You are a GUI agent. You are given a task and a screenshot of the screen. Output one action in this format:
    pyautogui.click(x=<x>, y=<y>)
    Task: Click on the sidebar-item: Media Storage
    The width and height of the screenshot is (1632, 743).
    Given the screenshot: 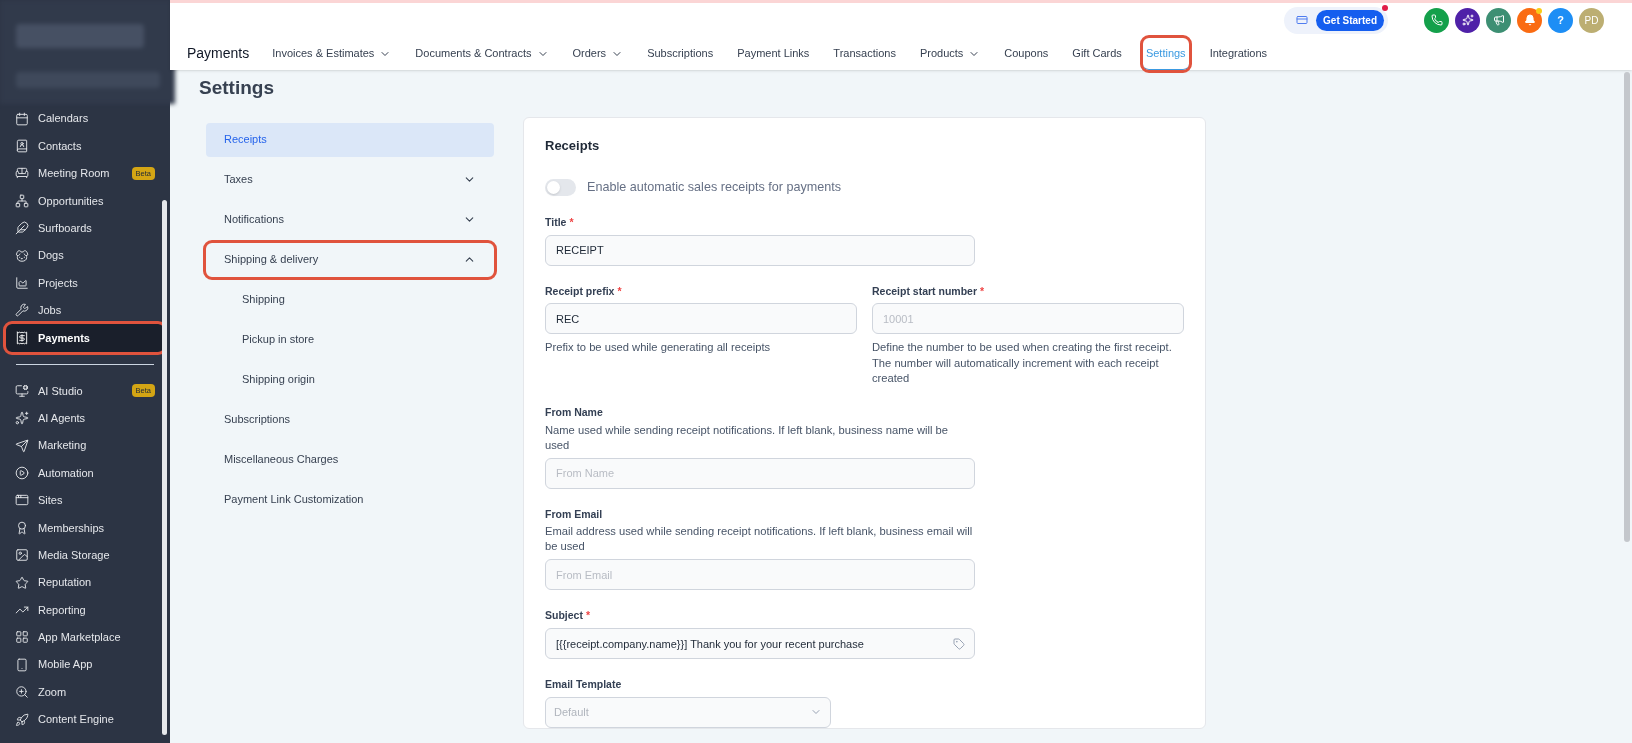 What is the action you would take?
    pyautogui.click(x=85, y=555)
    